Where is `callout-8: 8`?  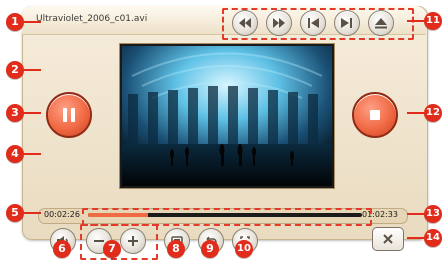
callout-8: 8 is located at coordinates (176, 249).